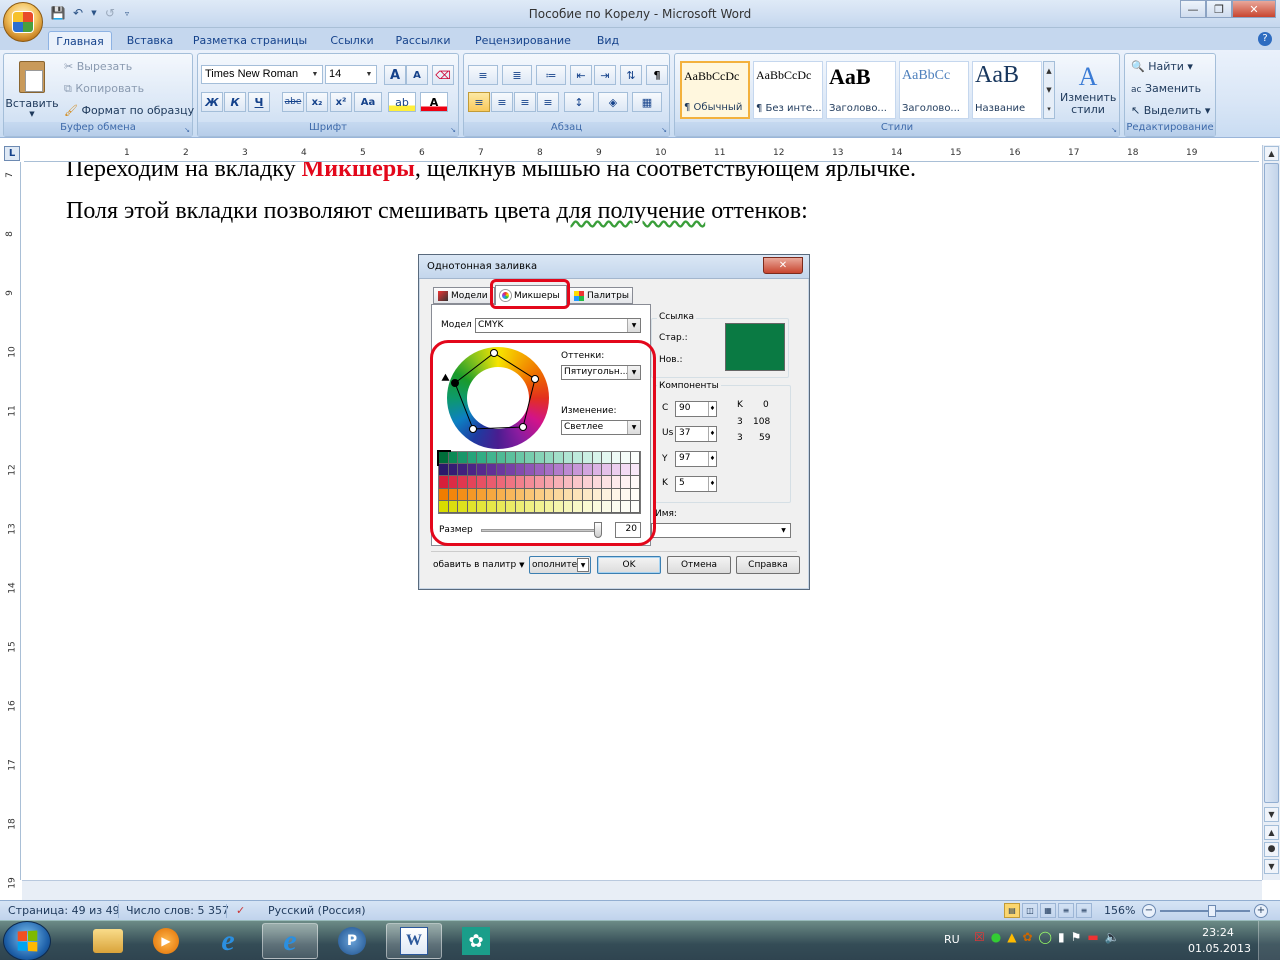 This screenshot has height=960, width=1280. What do you see at coordinates (1012, 910) in the screenshot?
I see `print-layout-icon: ▤` at bounding box center [1012, 910].